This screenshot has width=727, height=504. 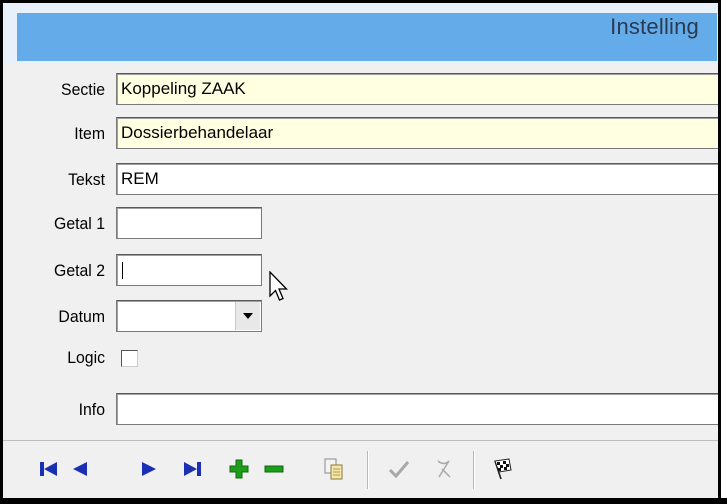 I want to click on finish-flag-icon, so click(x=503, y=469).